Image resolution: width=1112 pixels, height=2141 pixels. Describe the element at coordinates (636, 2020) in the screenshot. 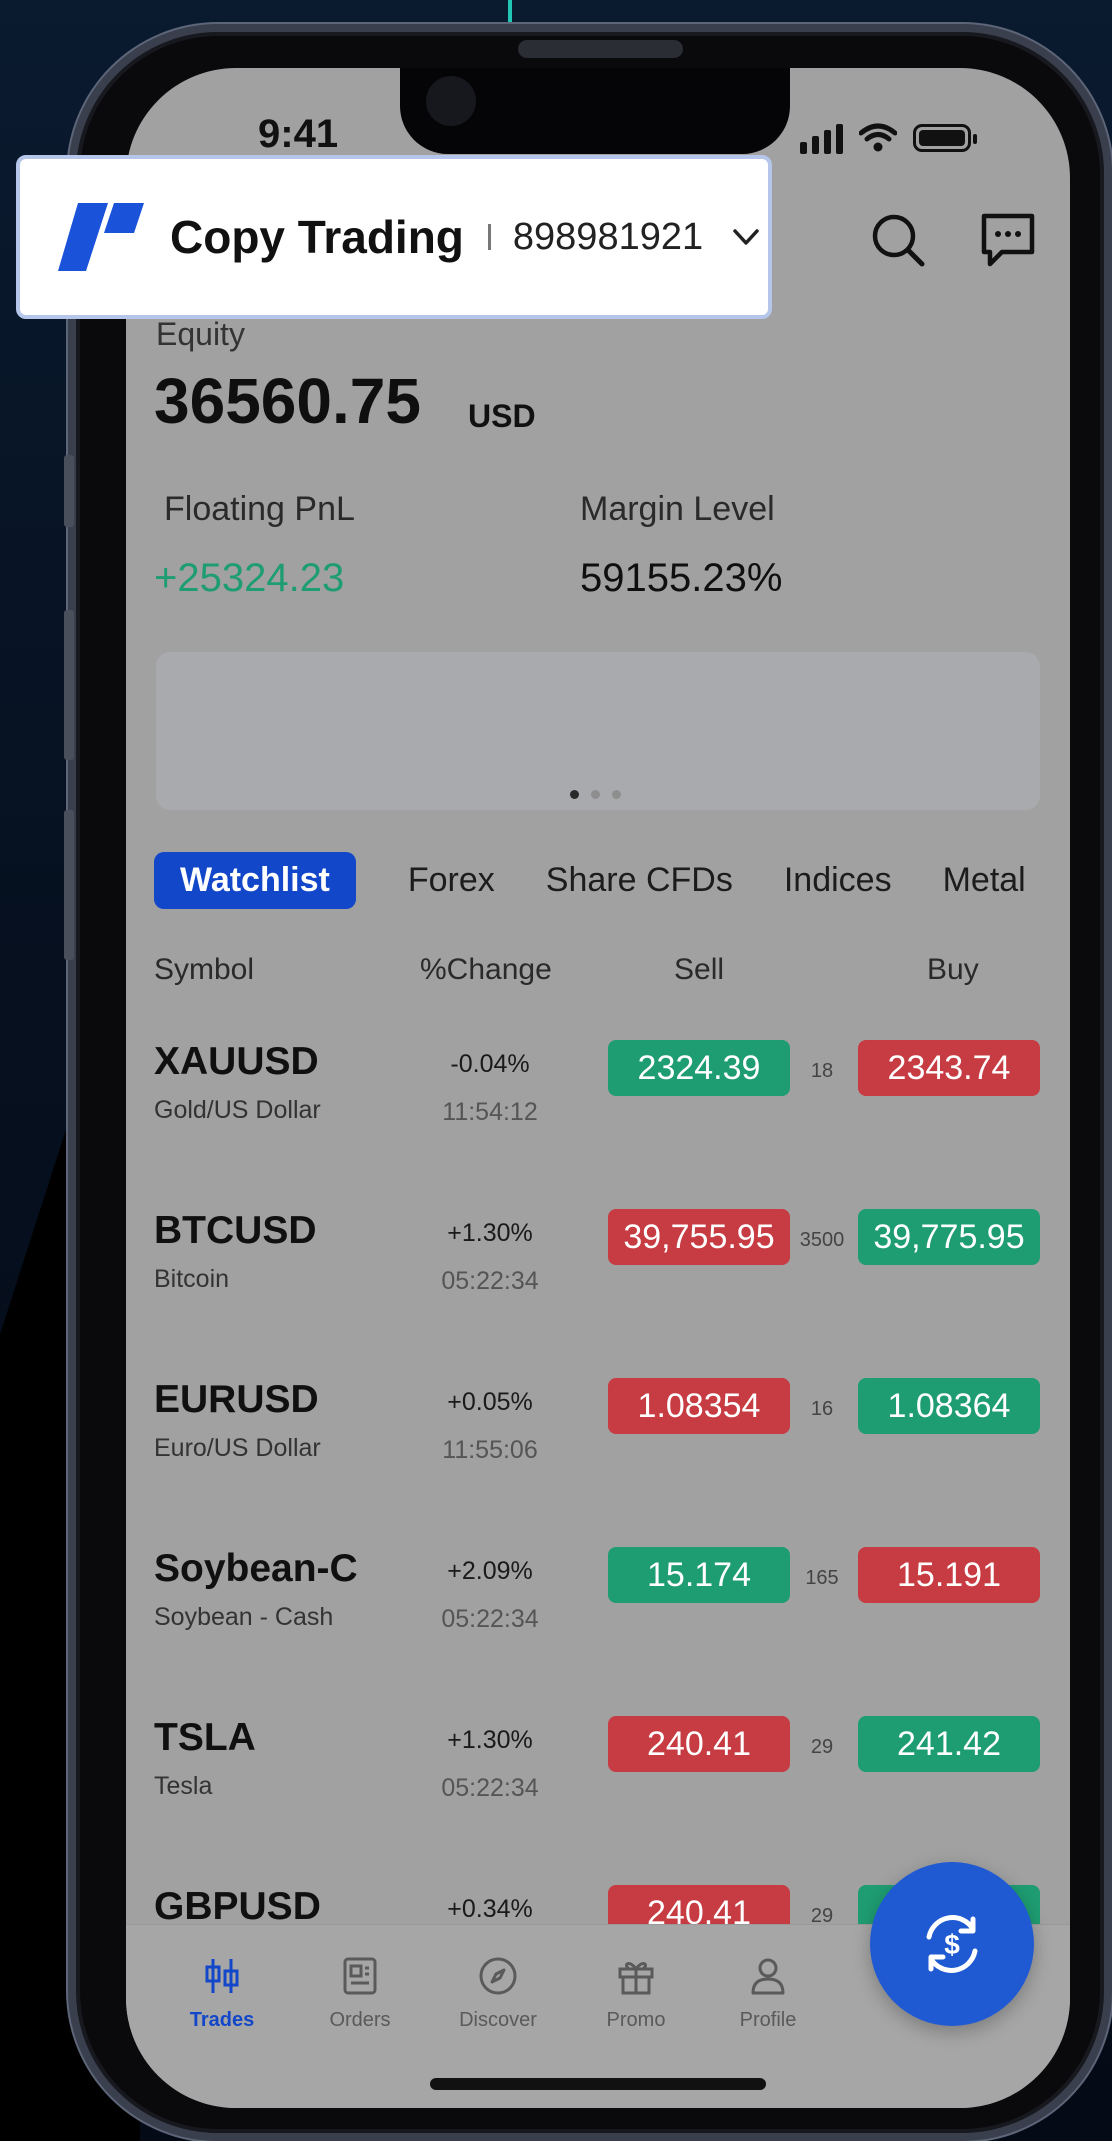

I see `nav-label: Promo` at that location.